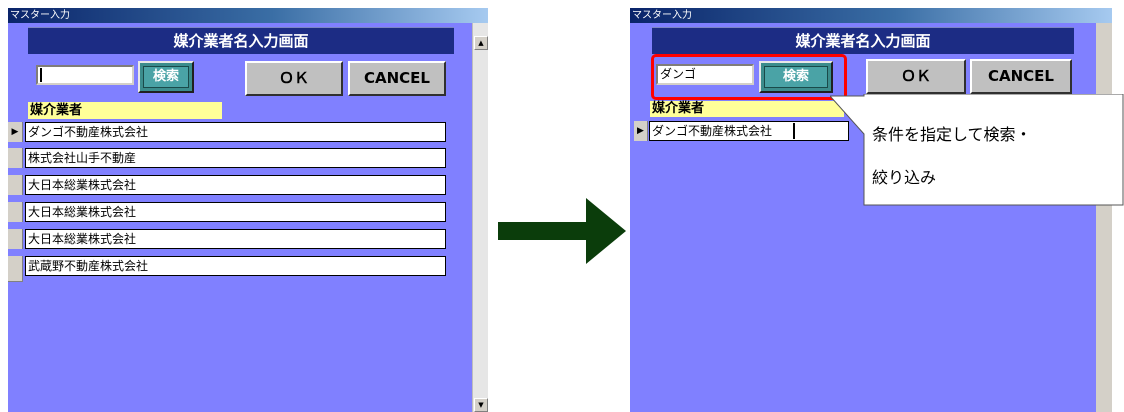  Describe the element at coordinates (1104, 217) in the screenshot. I see `window-side-panel` at that location.